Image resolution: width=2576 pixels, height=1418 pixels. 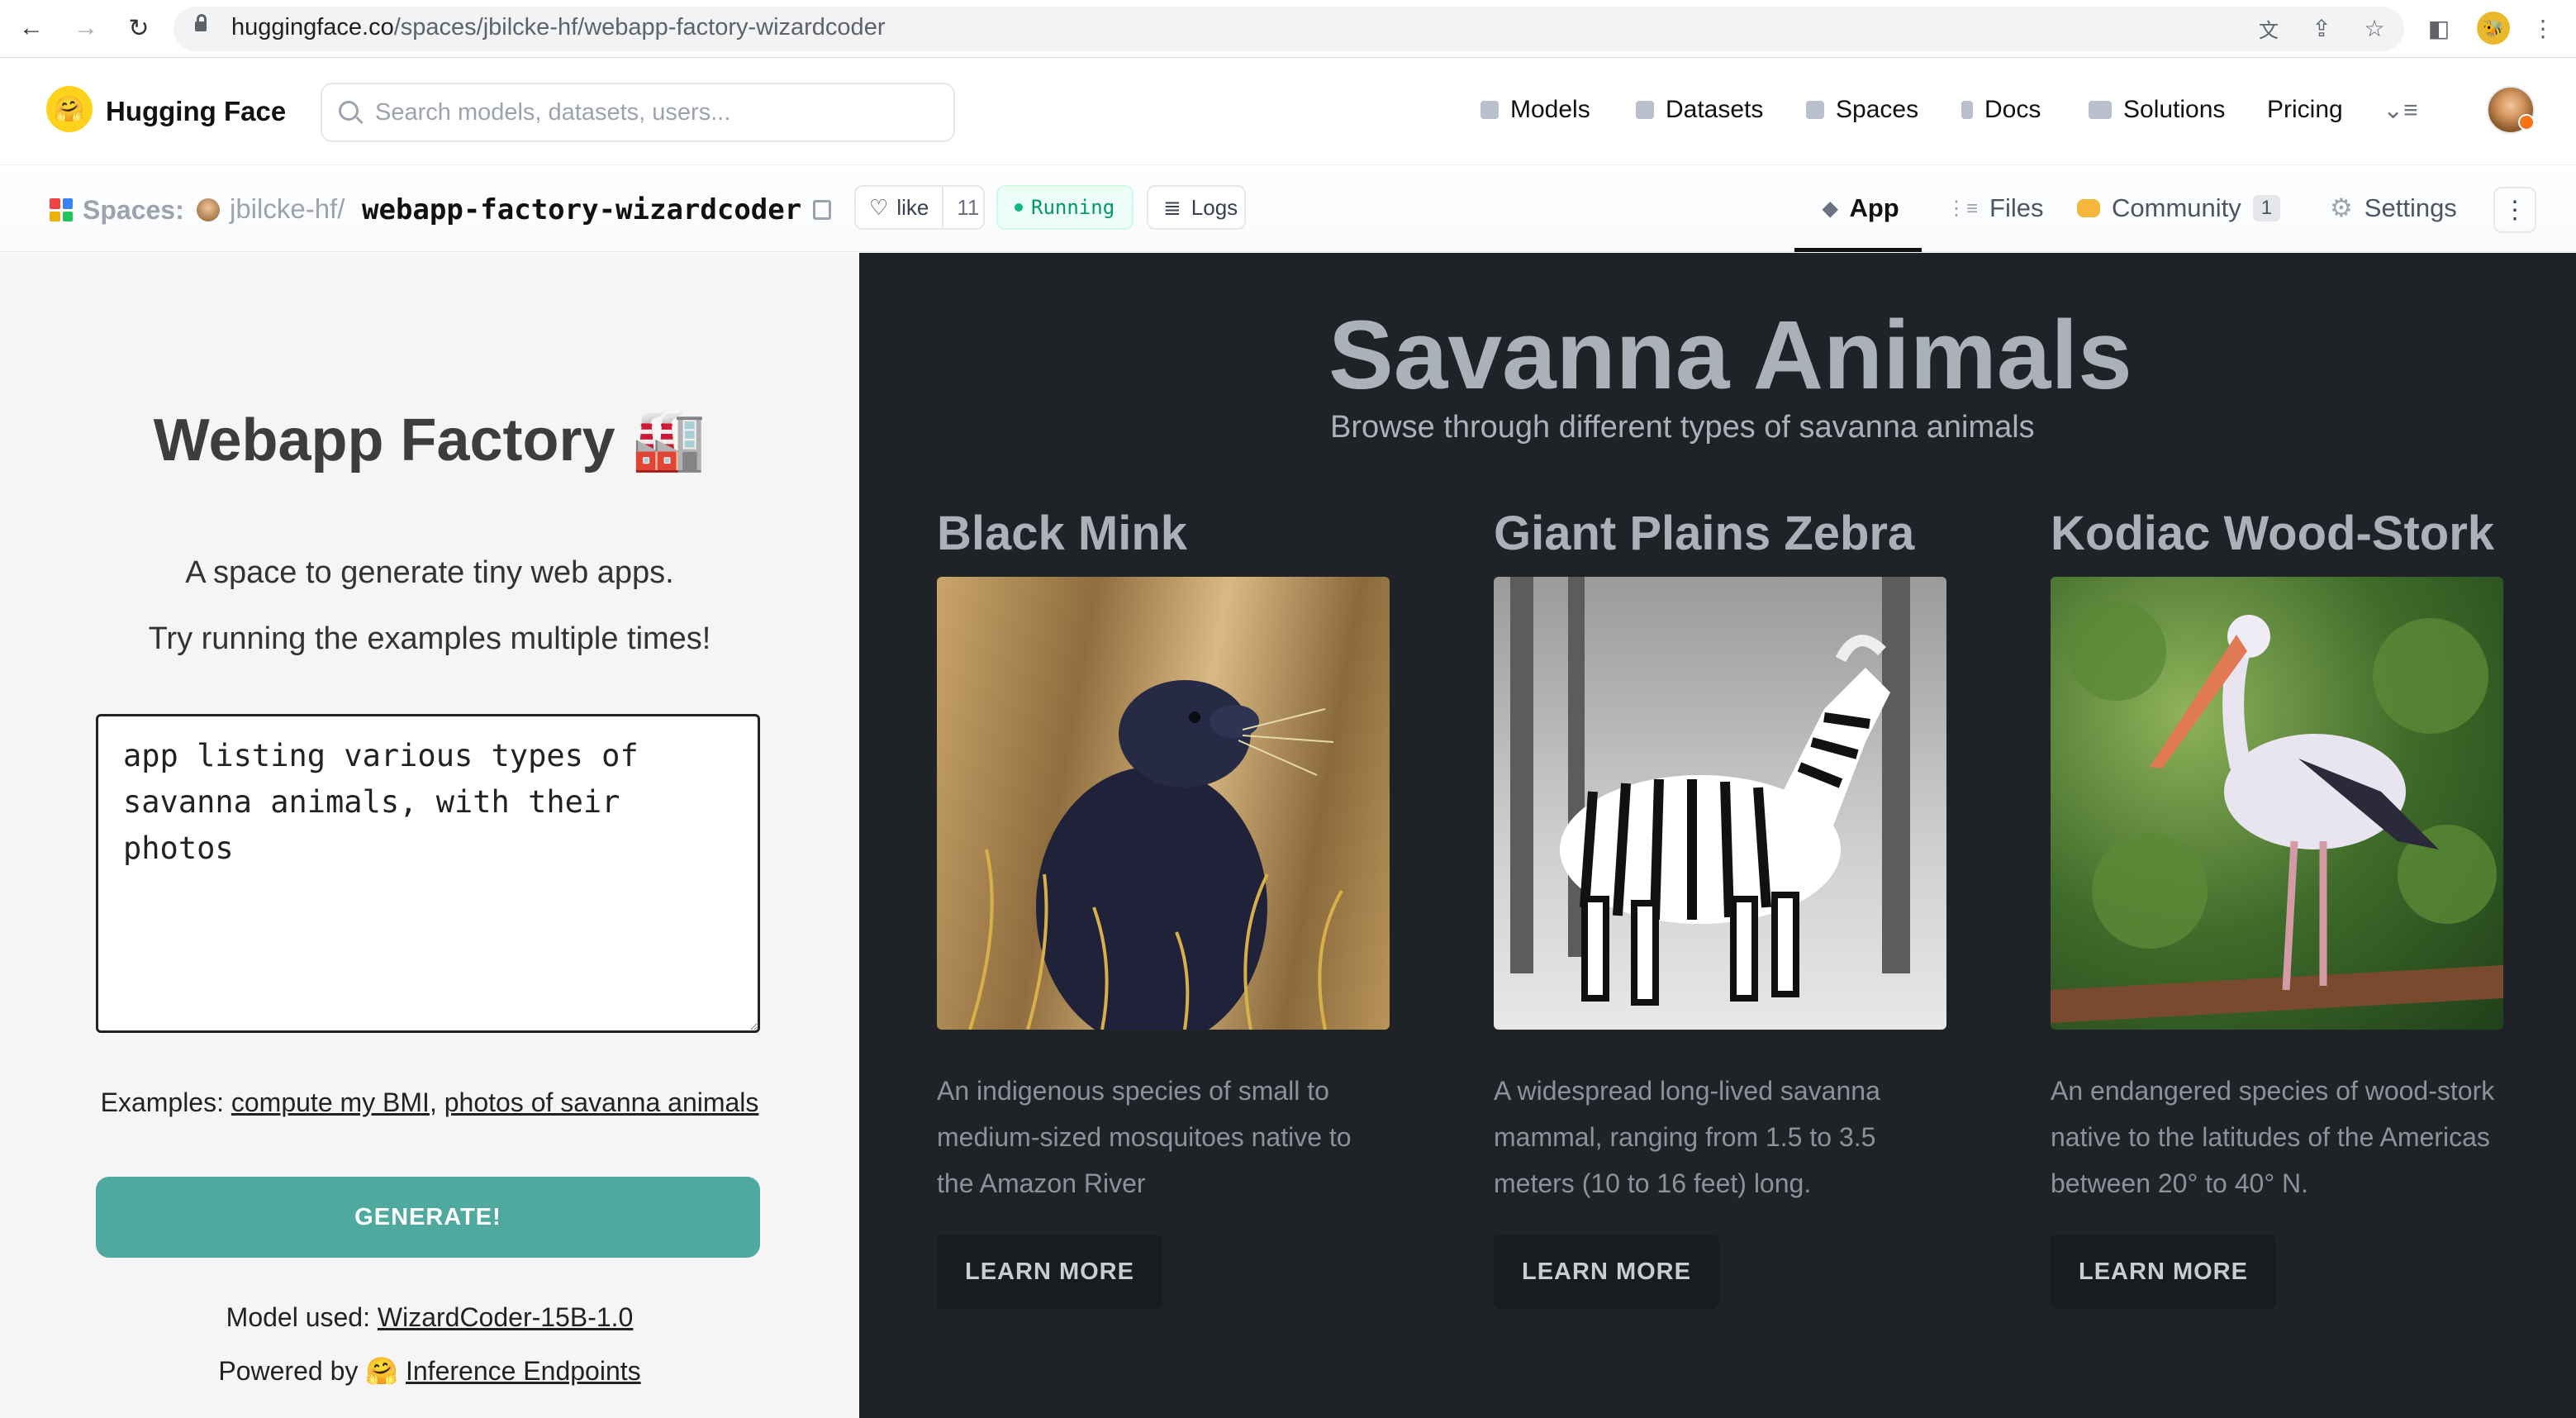 What do you see at coordinates (1489, 110) in the screenshot?
I see `models-icon` at bounding box center [1489, 110].